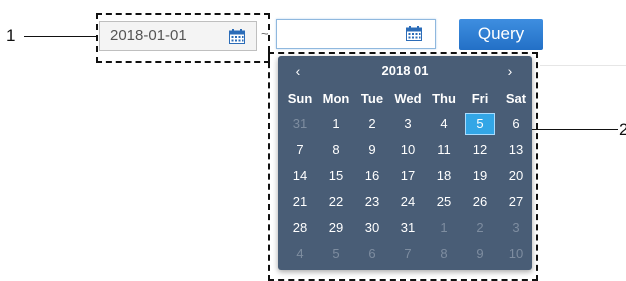 This screenshot has width=626, height=281. What do you see at coordinates (444, 202) in the screenshot?
I see `day-cell: 25` at bounding box center [444, 202].